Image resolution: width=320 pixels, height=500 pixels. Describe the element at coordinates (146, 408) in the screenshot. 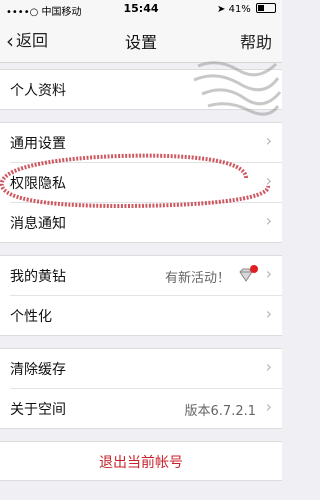

I see `row-about: 关于空间 版本6.7.2.1 ›` at that location.